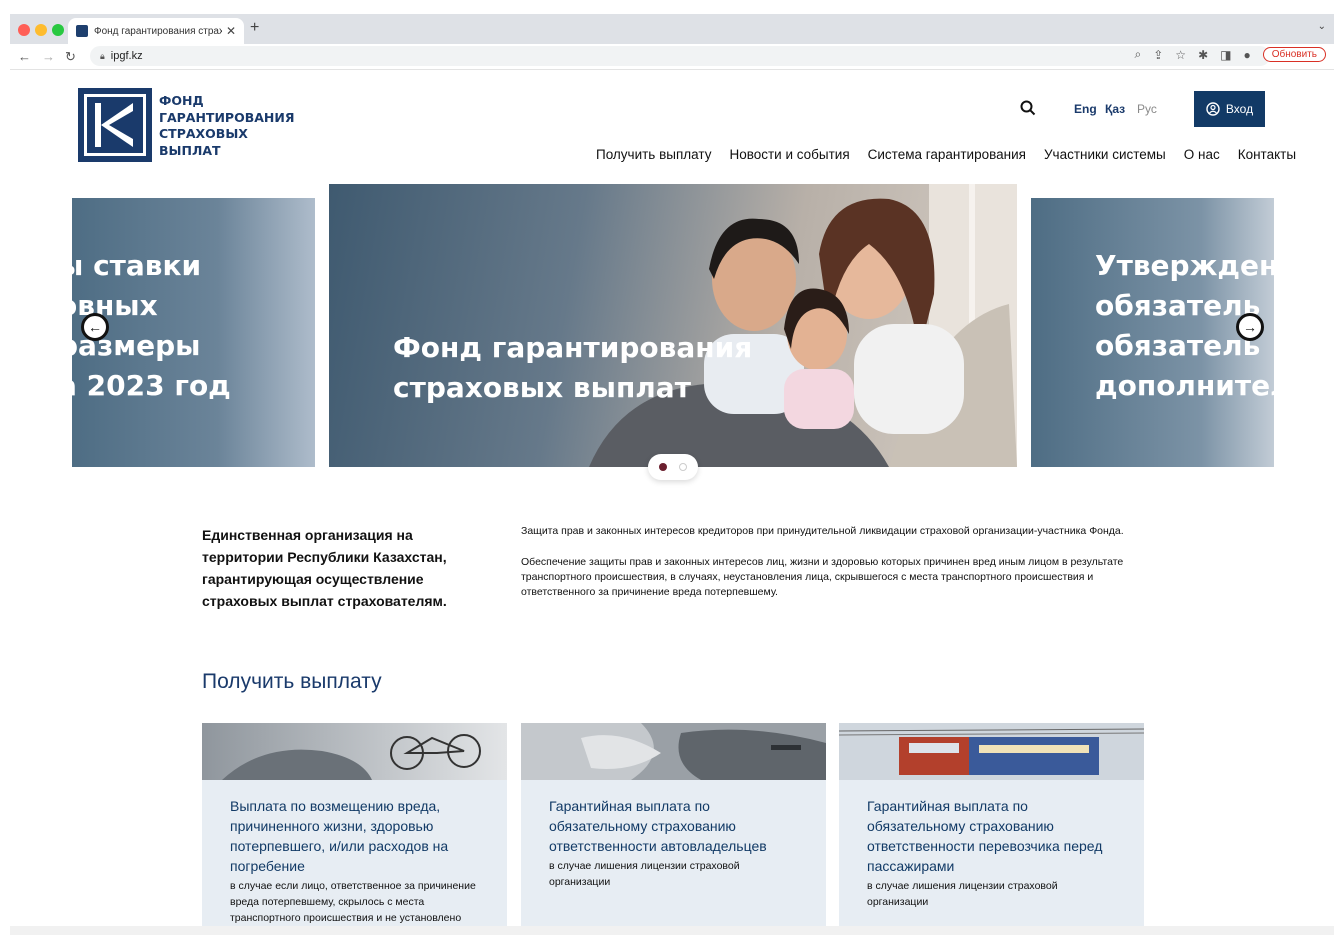 This screenshot has height=935, width=1334. I want to click on menu-guarantee-system: Система гарантирования, so click(947, 154).